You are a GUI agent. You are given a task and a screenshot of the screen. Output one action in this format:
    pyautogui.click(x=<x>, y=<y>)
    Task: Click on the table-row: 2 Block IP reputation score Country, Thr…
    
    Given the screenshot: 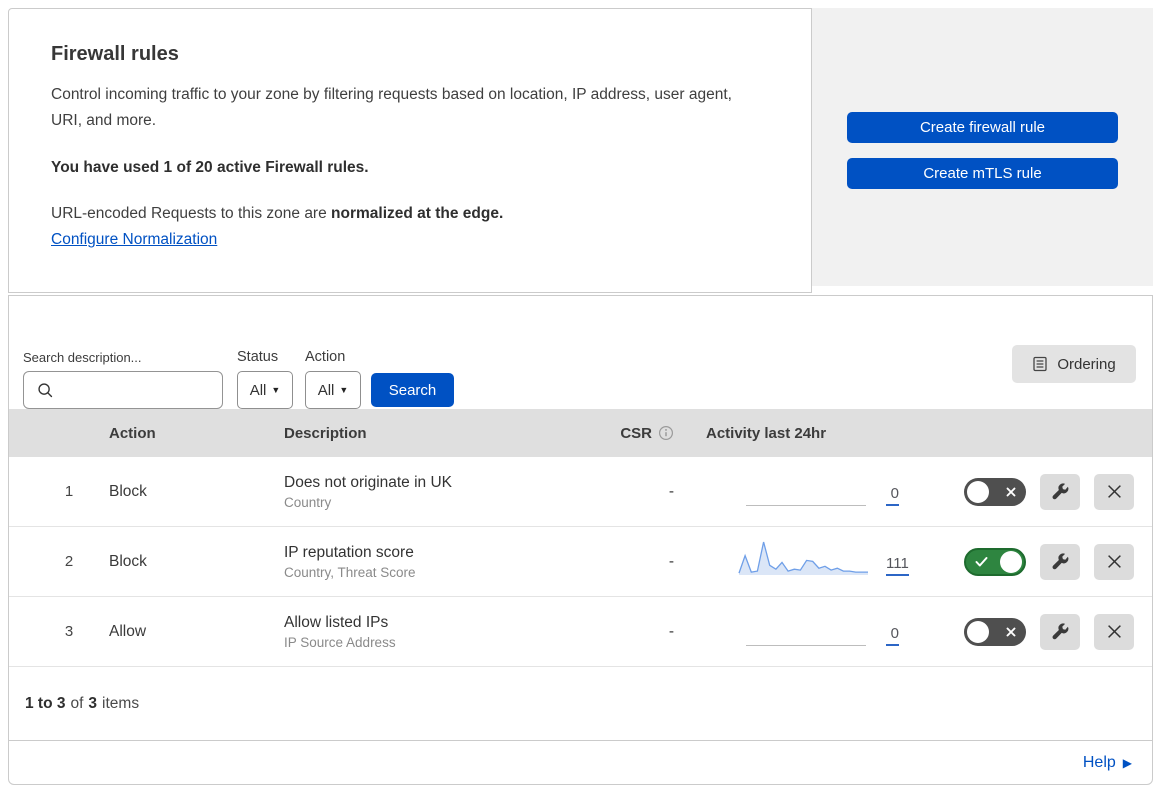 What is the action you would take?
    pyautogui.click(x=580, y=562)
    